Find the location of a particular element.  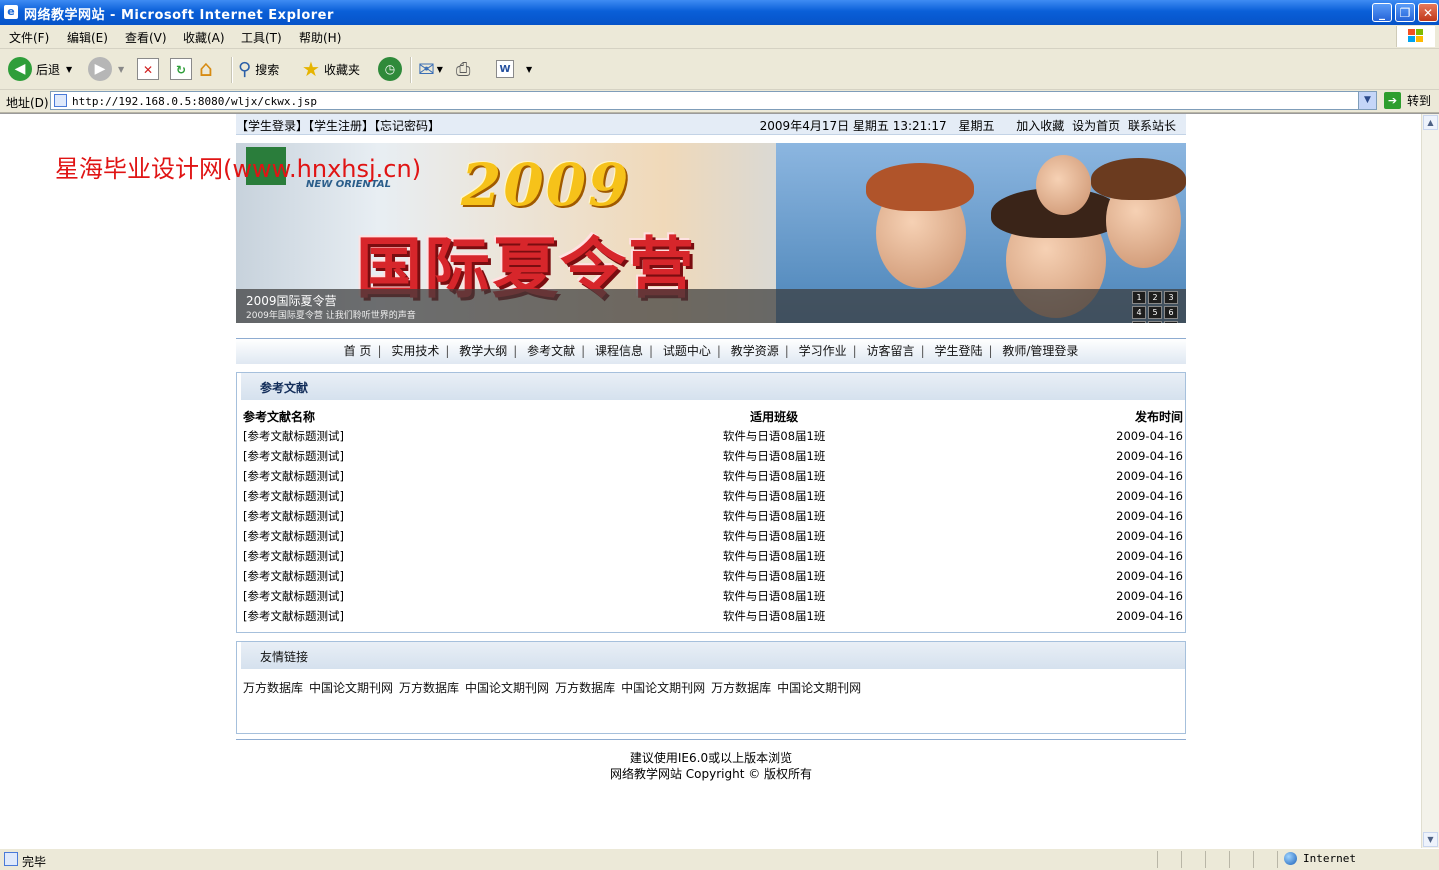

search-button: ⚲ 搜索 is located at coordinates (258, 69).